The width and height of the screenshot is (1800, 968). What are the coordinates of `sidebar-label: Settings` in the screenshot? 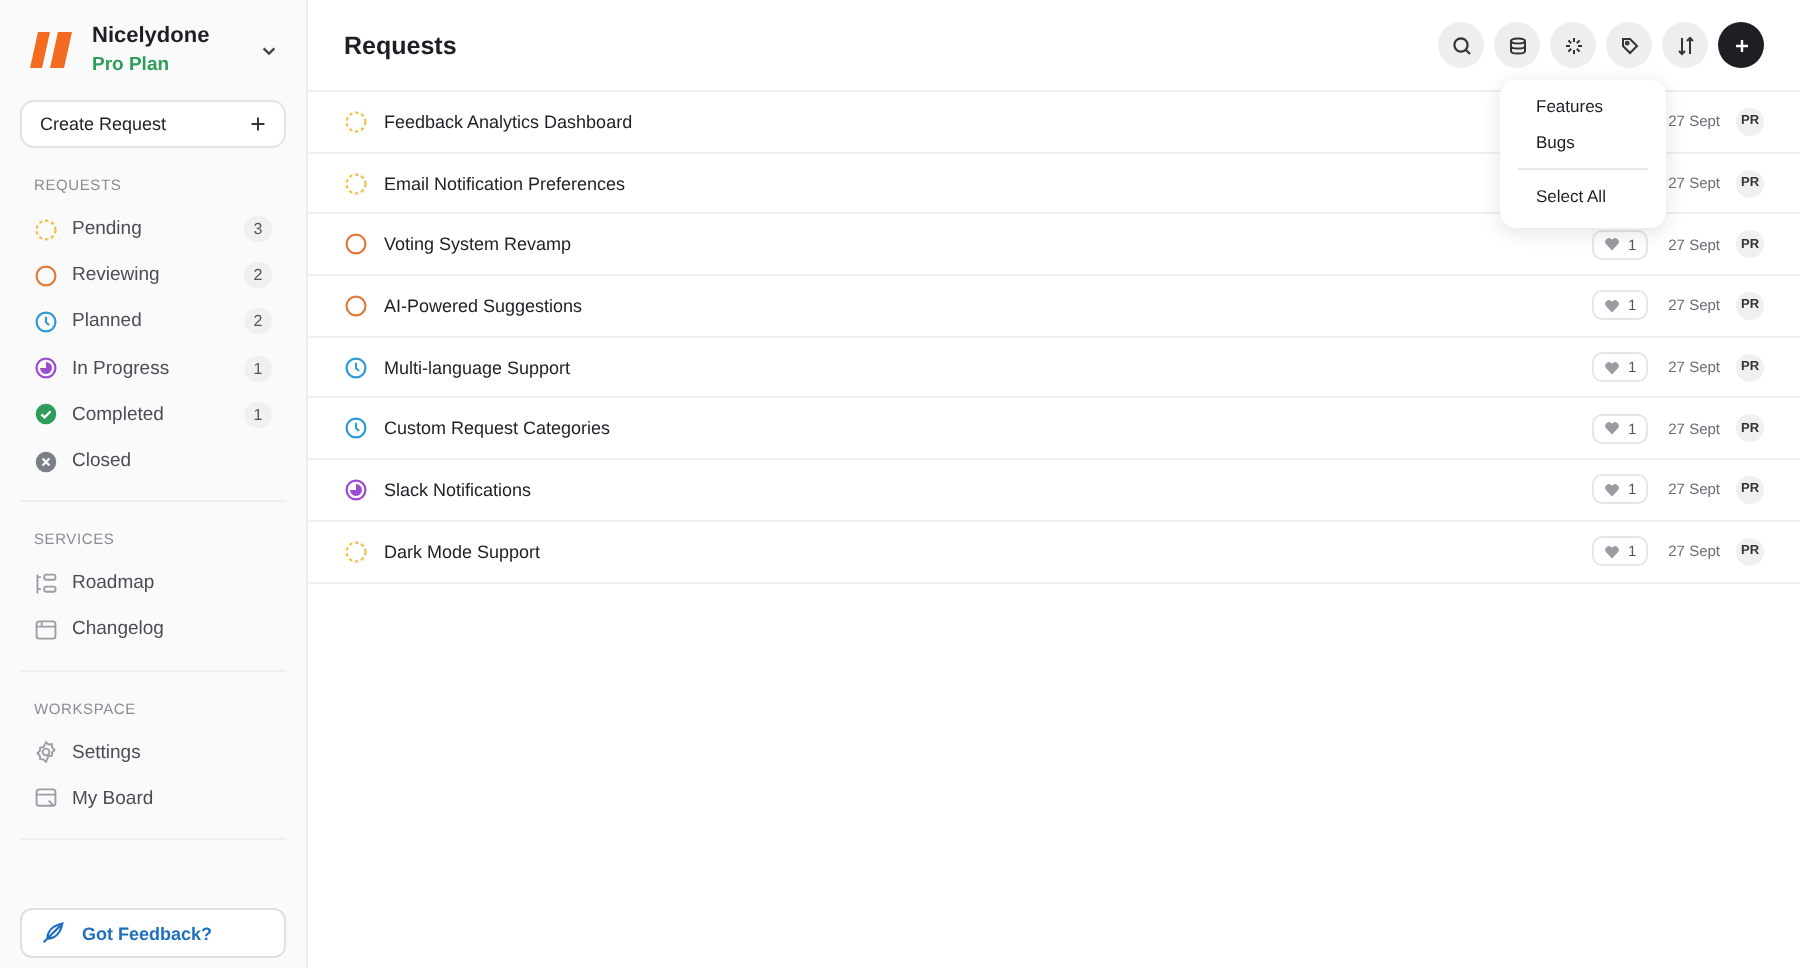 It's located at (107, 752).